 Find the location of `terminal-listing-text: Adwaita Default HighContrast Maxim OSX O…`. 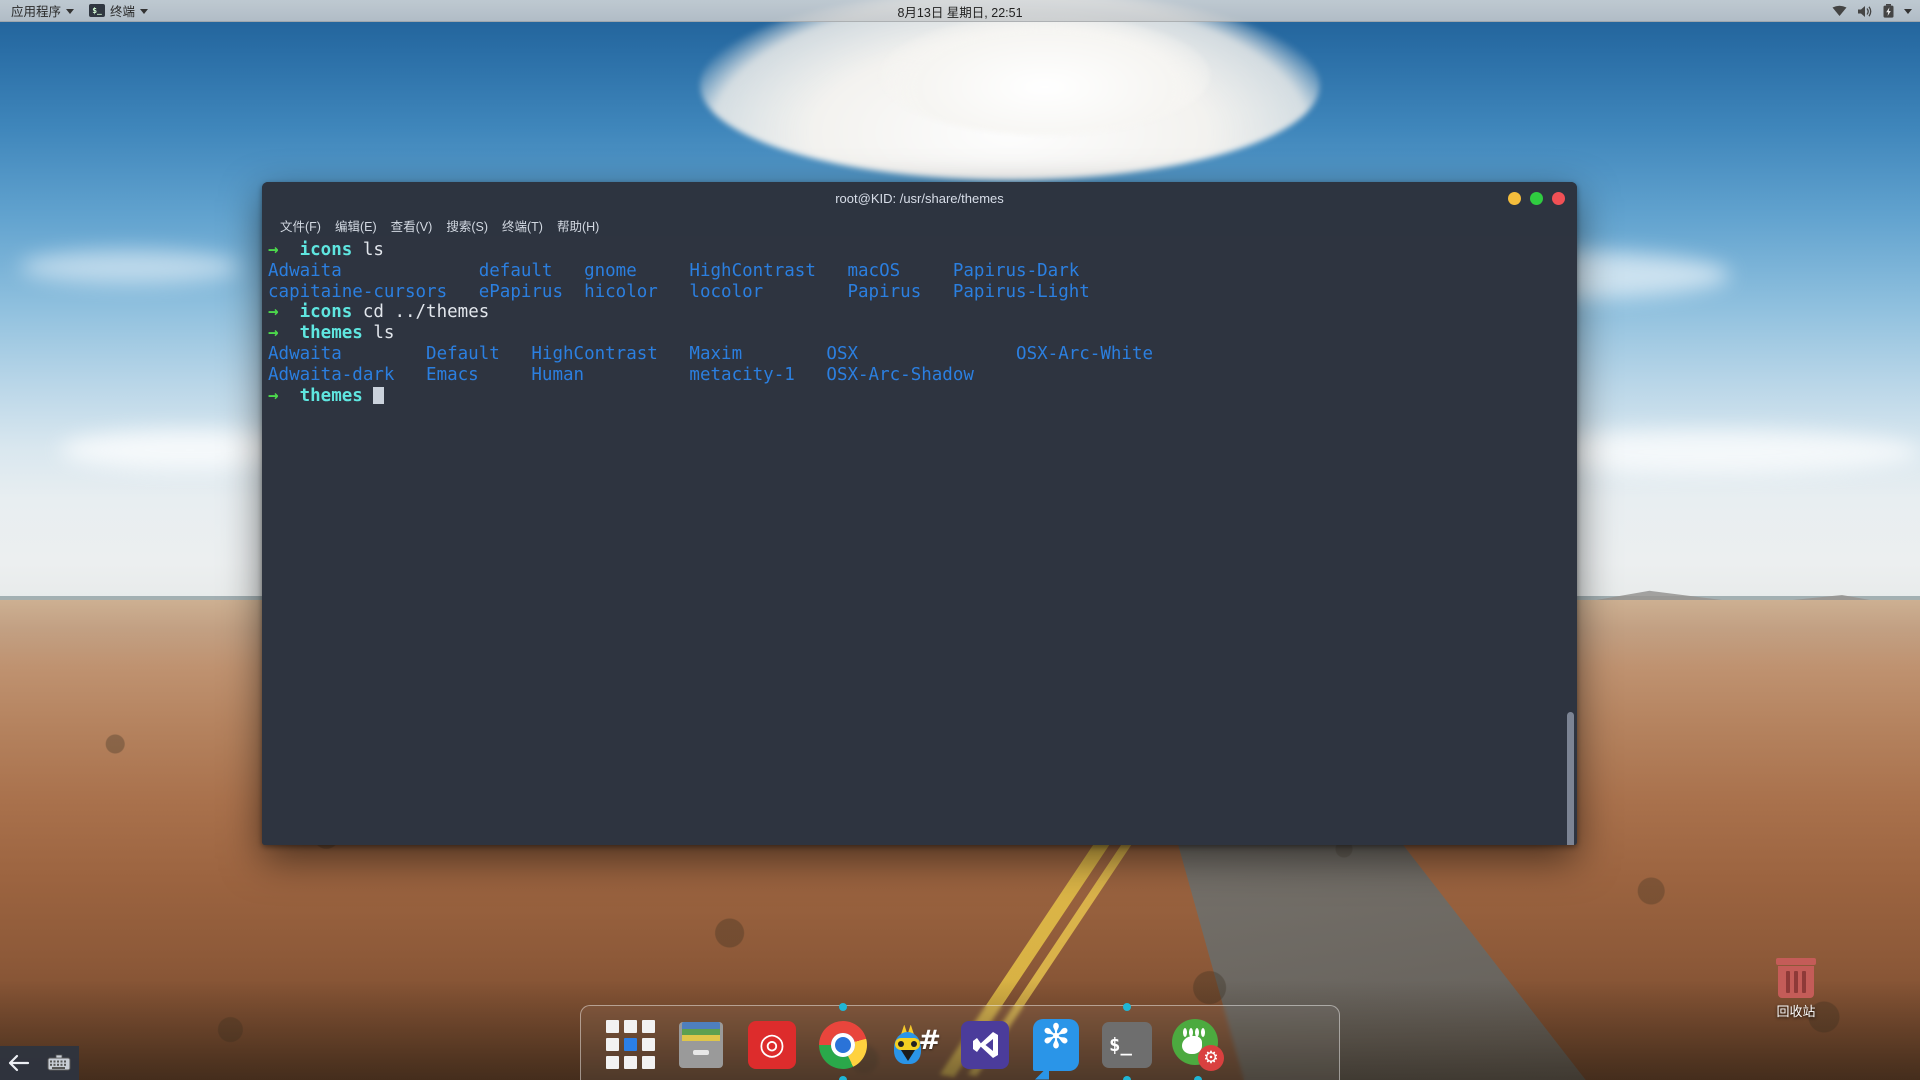

terminal-listing-text: Adwaita Default HighContrast Maxim OSX O… is located at coordinates (711, 353).